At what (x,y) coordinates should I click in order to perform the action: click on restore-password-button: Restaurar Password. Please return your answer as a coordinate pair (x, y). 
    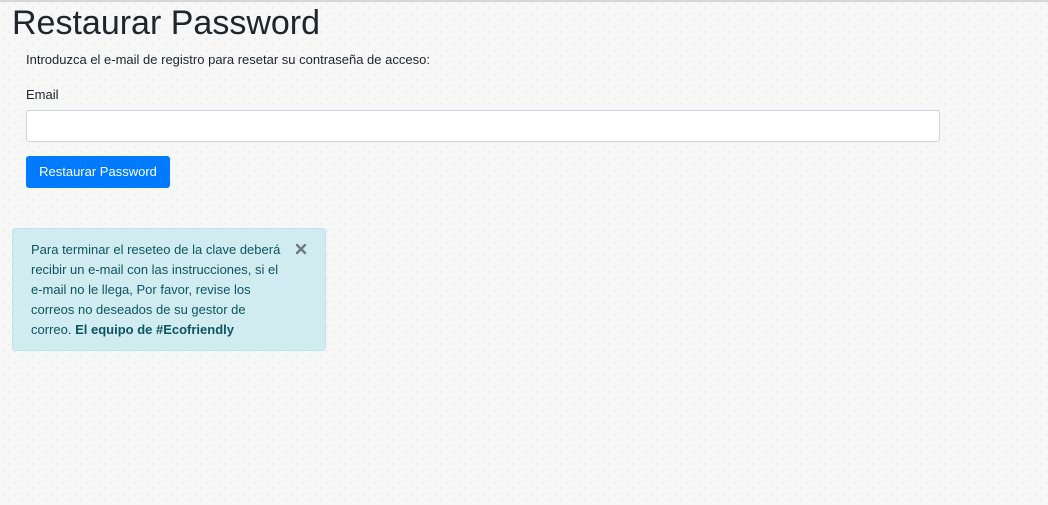
    Looking at the image, I should click on (98, 172).